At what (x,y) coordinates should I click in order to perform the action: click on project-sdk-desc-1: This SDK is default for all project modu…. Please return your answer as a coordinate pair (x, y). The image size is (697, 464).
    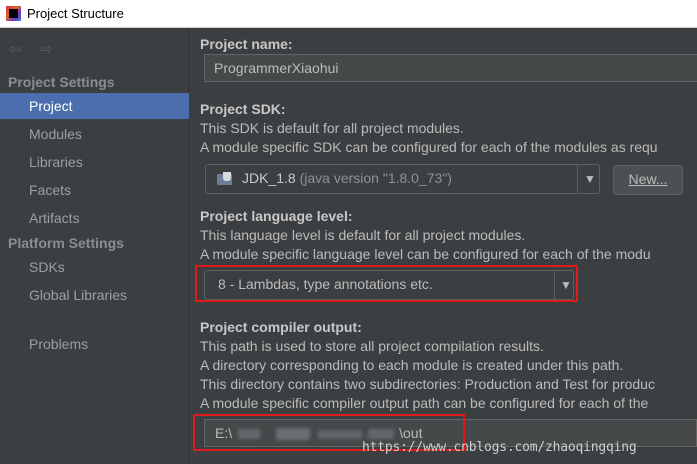
    Looking at the image, I should click on (332, 128).